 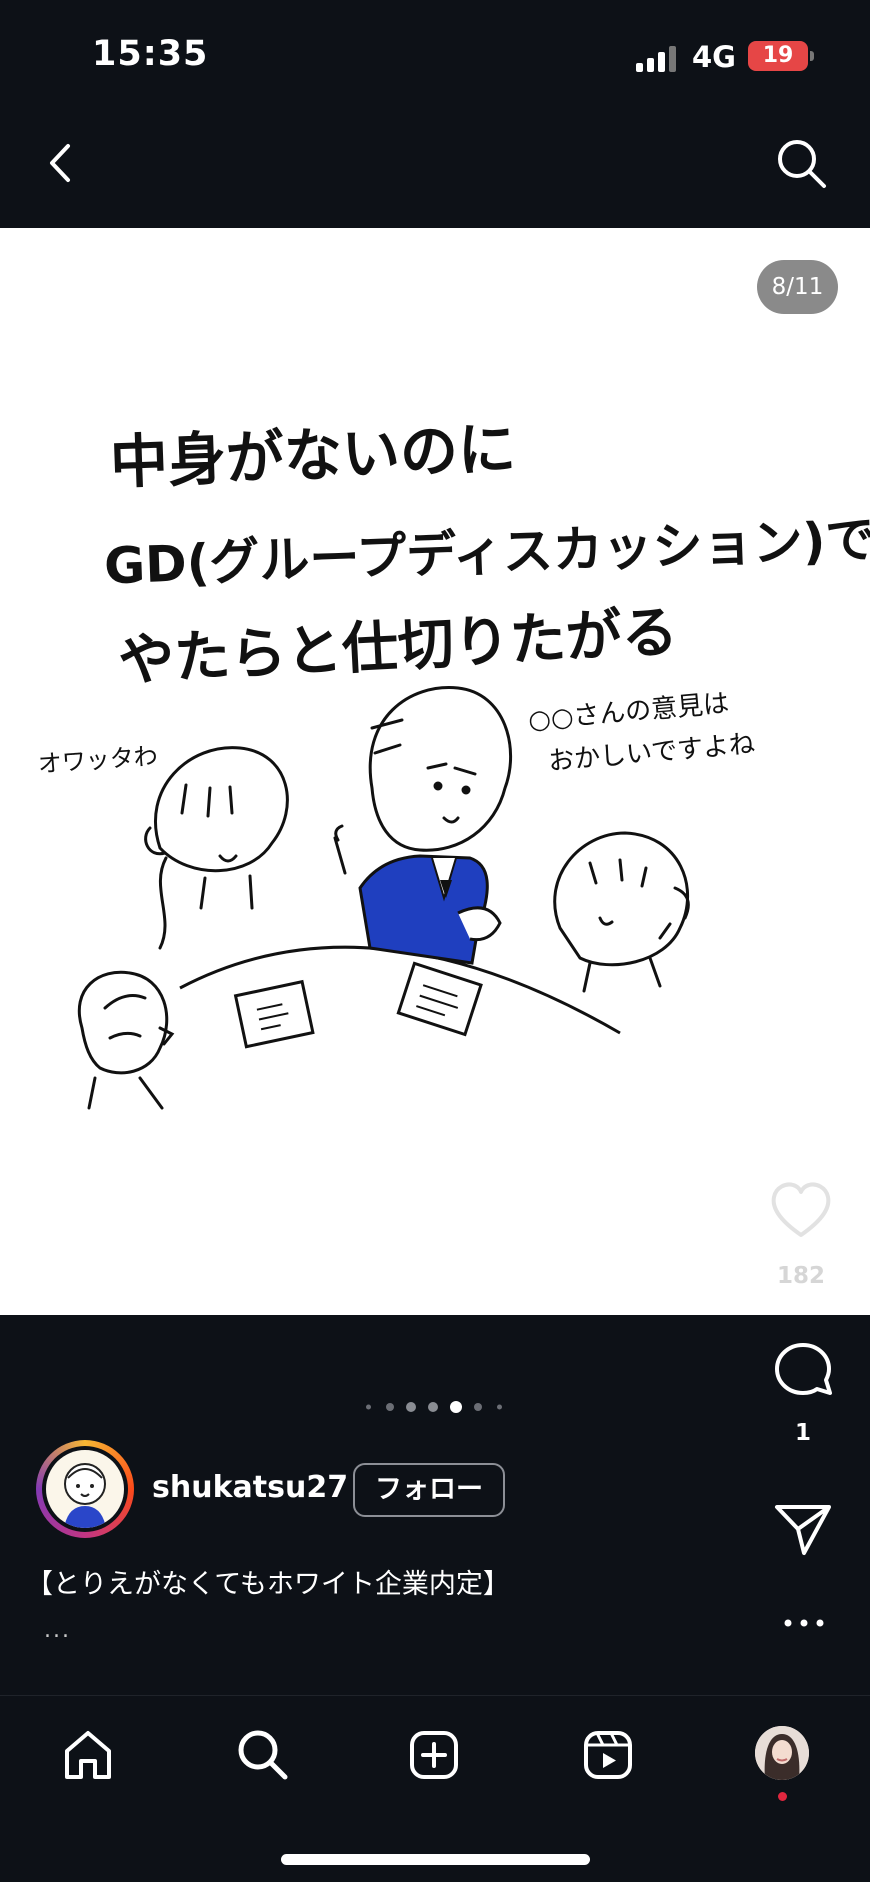 I want to click on follow-button: フォロー, so click(x=429, y=1490).